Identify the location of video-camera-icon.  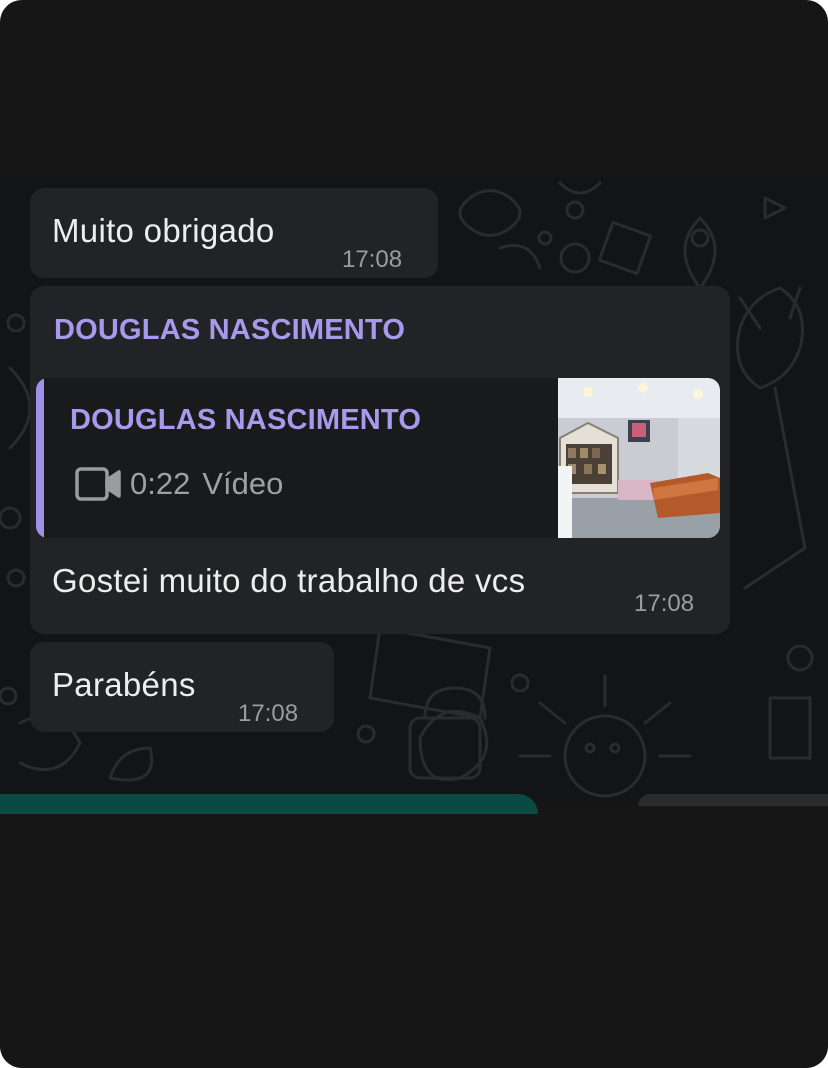
(98, 484).